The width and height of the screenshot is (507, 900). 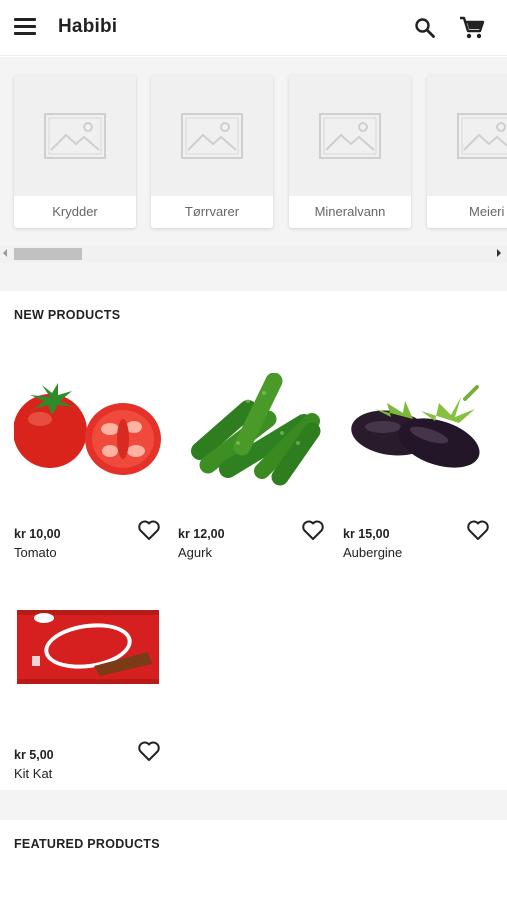 What do you see at coordinates (253, 28) in the screenshot?
I see `app-bar: Habibi` at bounding box center [253, 28].